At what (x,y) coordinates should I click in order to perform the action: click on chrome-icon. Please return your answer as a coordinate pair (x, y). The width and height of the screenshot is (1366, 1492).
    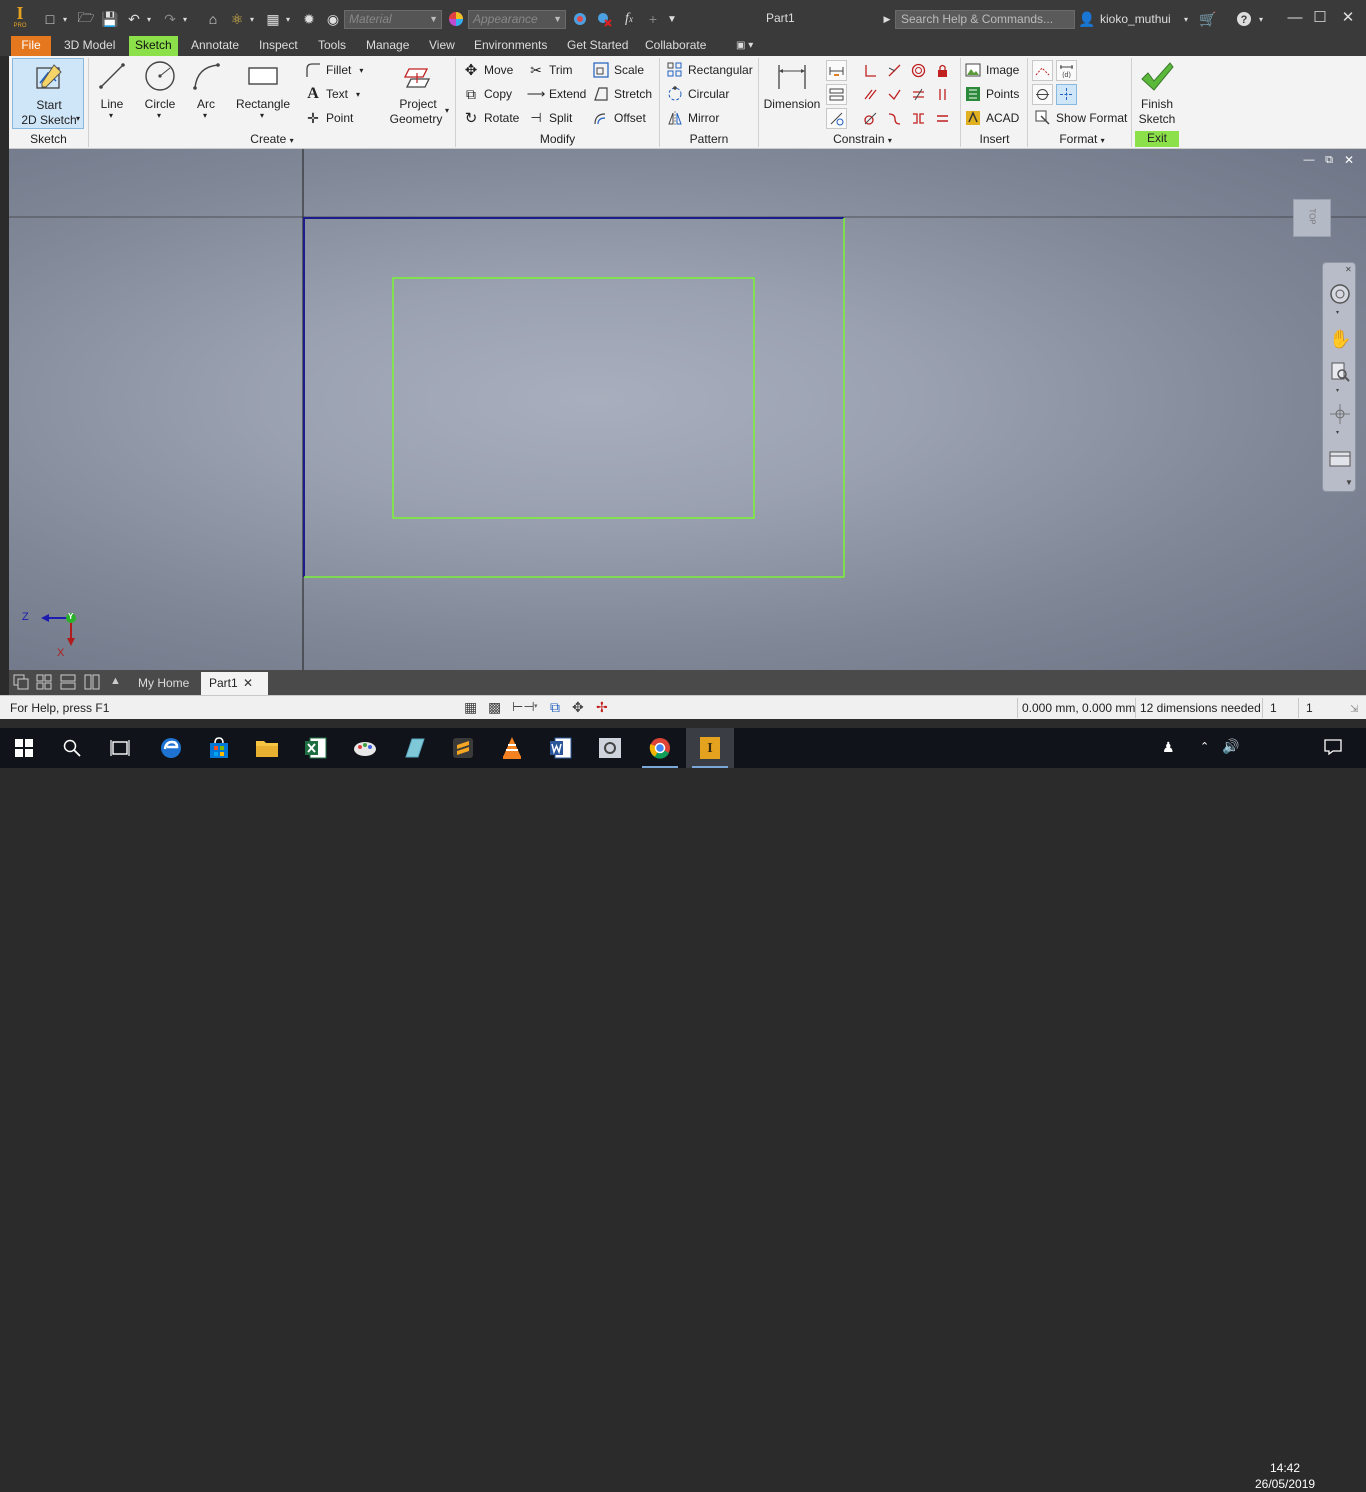
    Looking at the image, I should click on (660, 748).